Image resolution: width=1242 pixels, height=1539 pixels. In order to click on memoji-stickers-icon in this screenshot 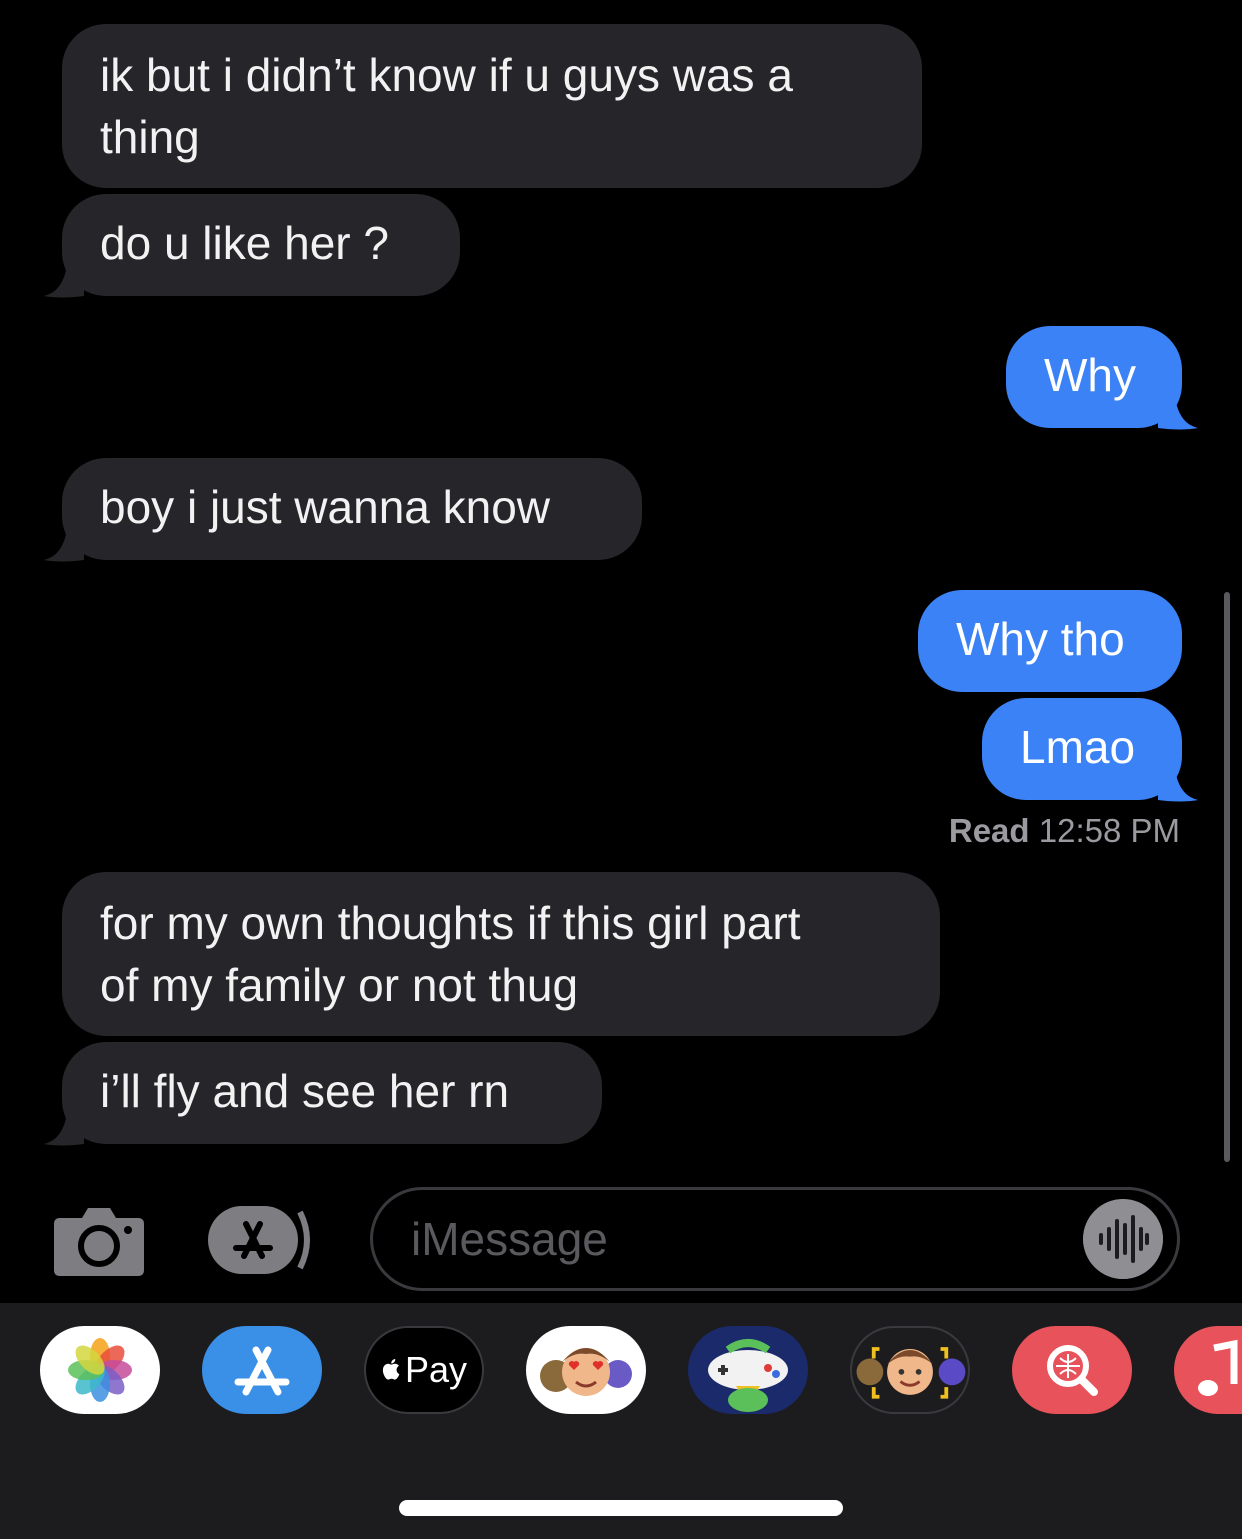, I will do `click(586, 1370)`.